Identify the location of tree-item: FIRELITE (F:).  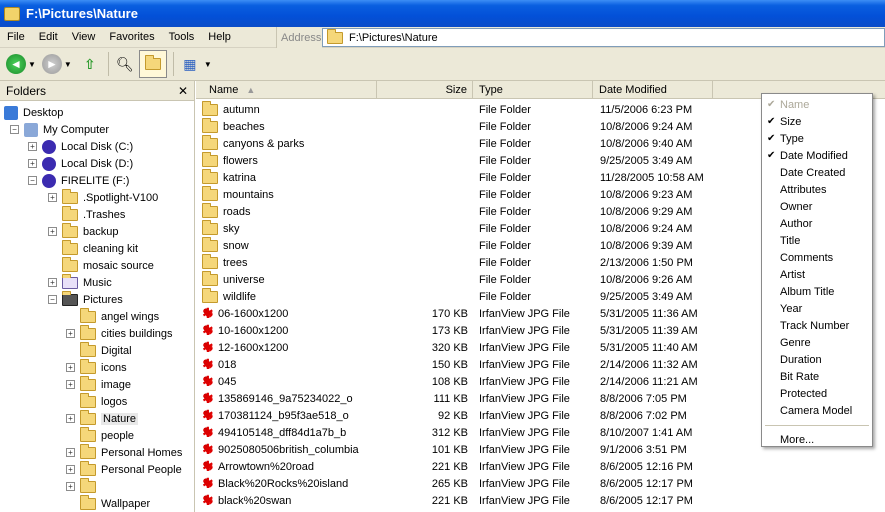
(85, 180).